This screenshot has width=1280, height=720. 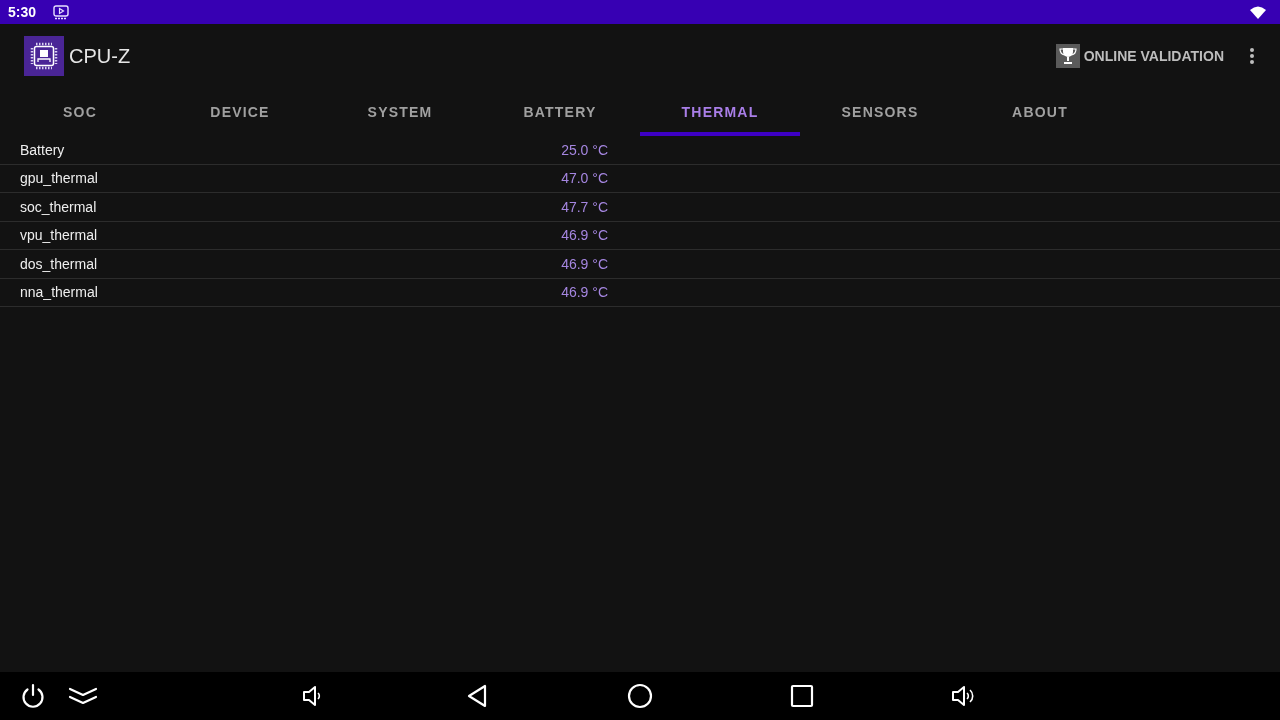 What do you see at coordinates (240, 112) in the screenshot?
I see `tab: DEVICE` at bounding box center [240, 112].